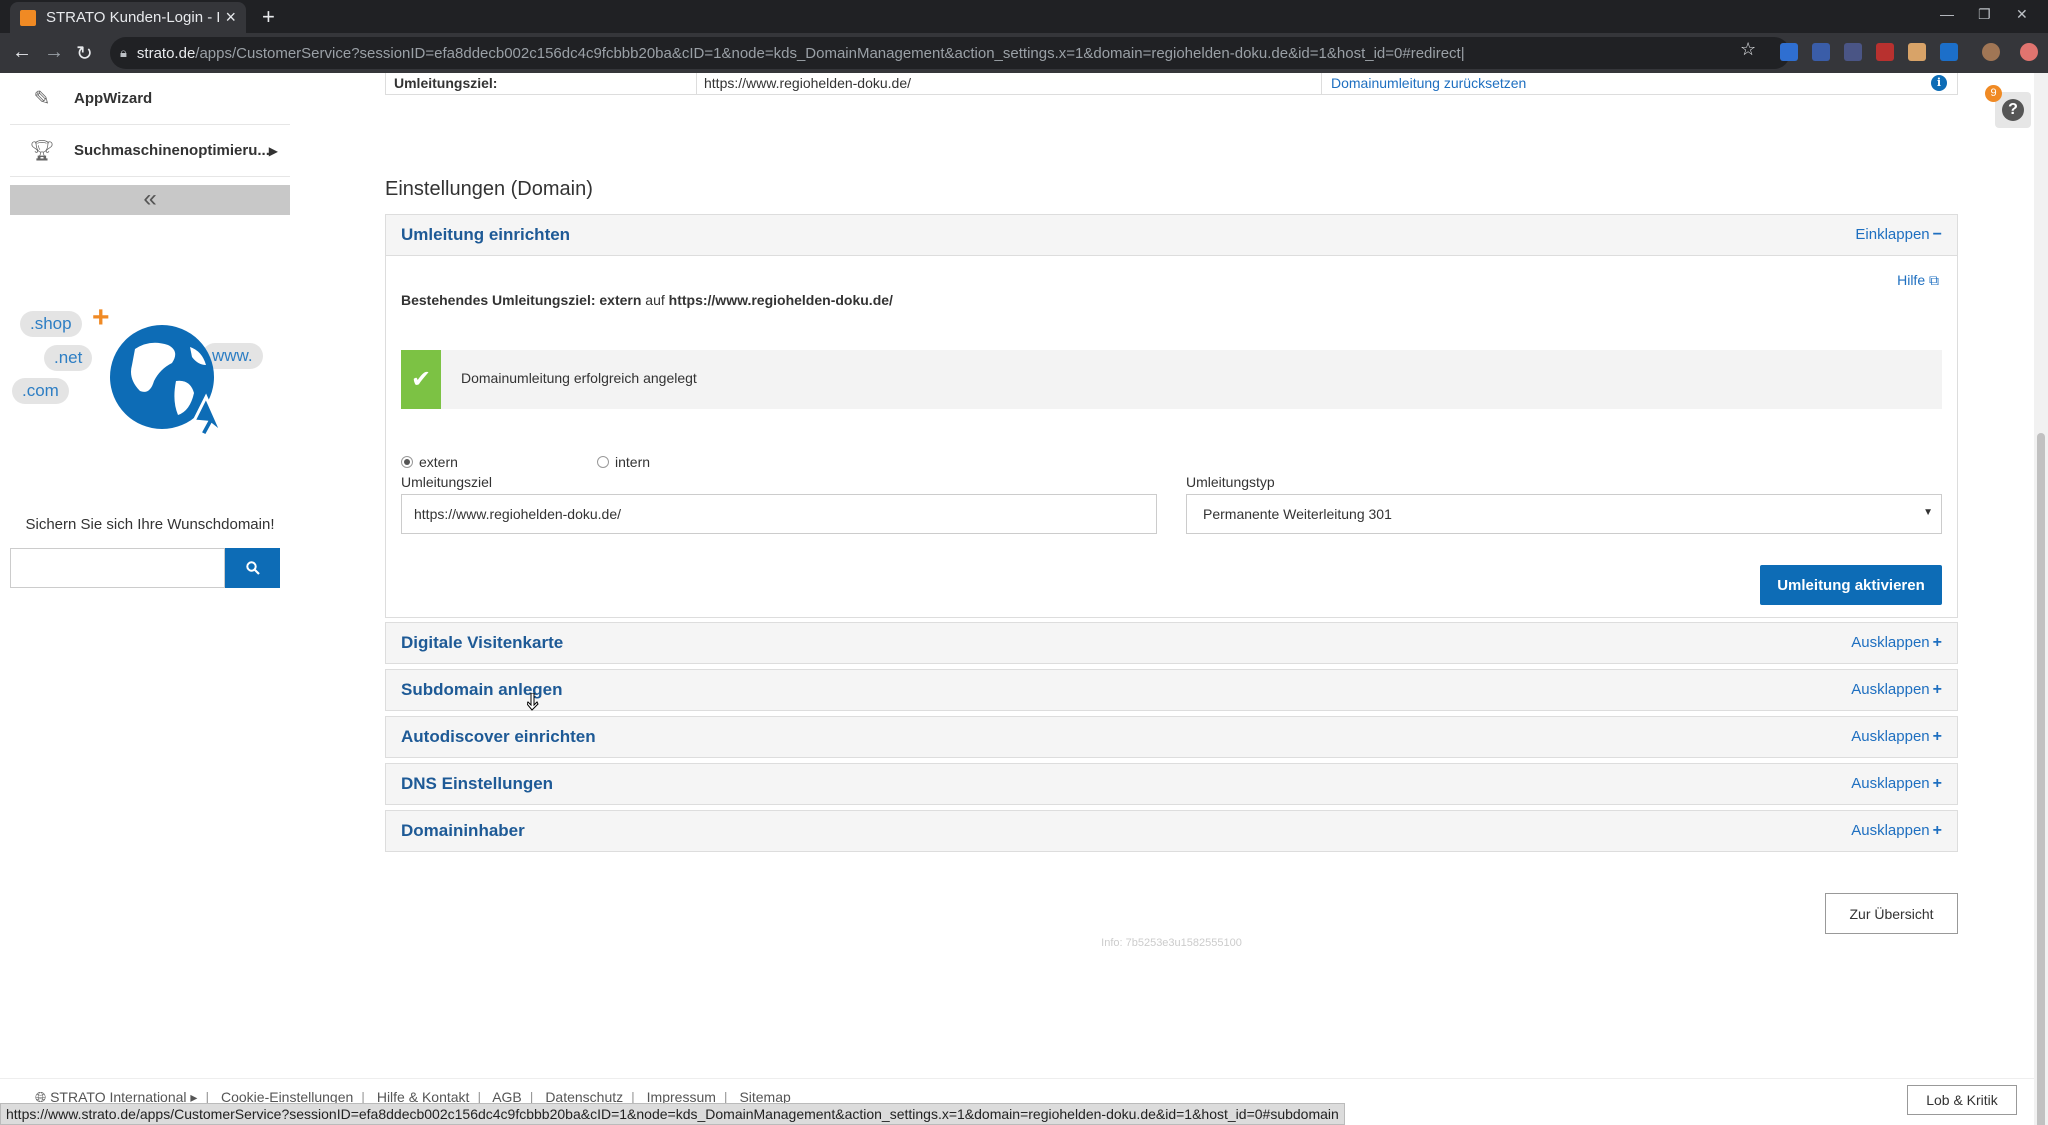 This screenshot has height=1125, width=2048. I want to click on globe-icon, so click(167, 380).